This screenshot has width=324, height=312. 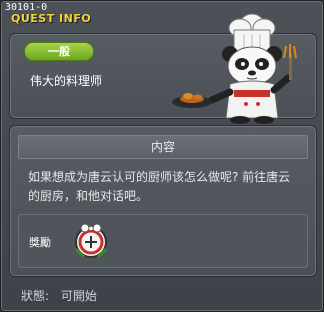 What do you see at coordinates (51, 18) in the screenshot?
I see `window-title: QUEST INFO` at bounding box center [51, 18].